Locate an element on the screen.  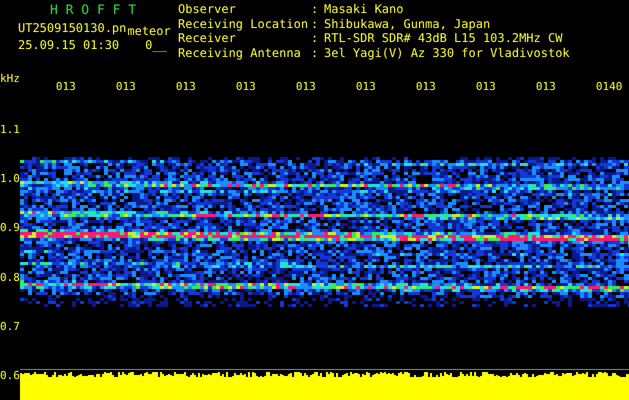
frequency-label: 0.7 is located at coordinates (10, 326).